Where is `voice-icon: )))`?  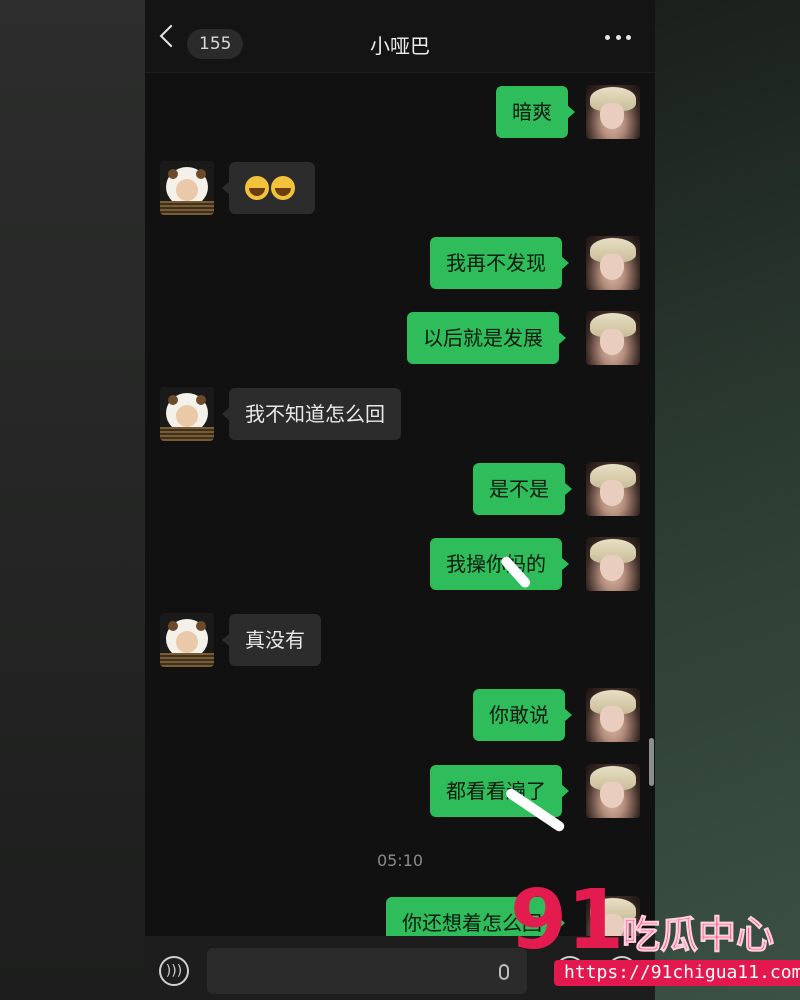
voice-icon: ))) is located at coordinates (174, 971).